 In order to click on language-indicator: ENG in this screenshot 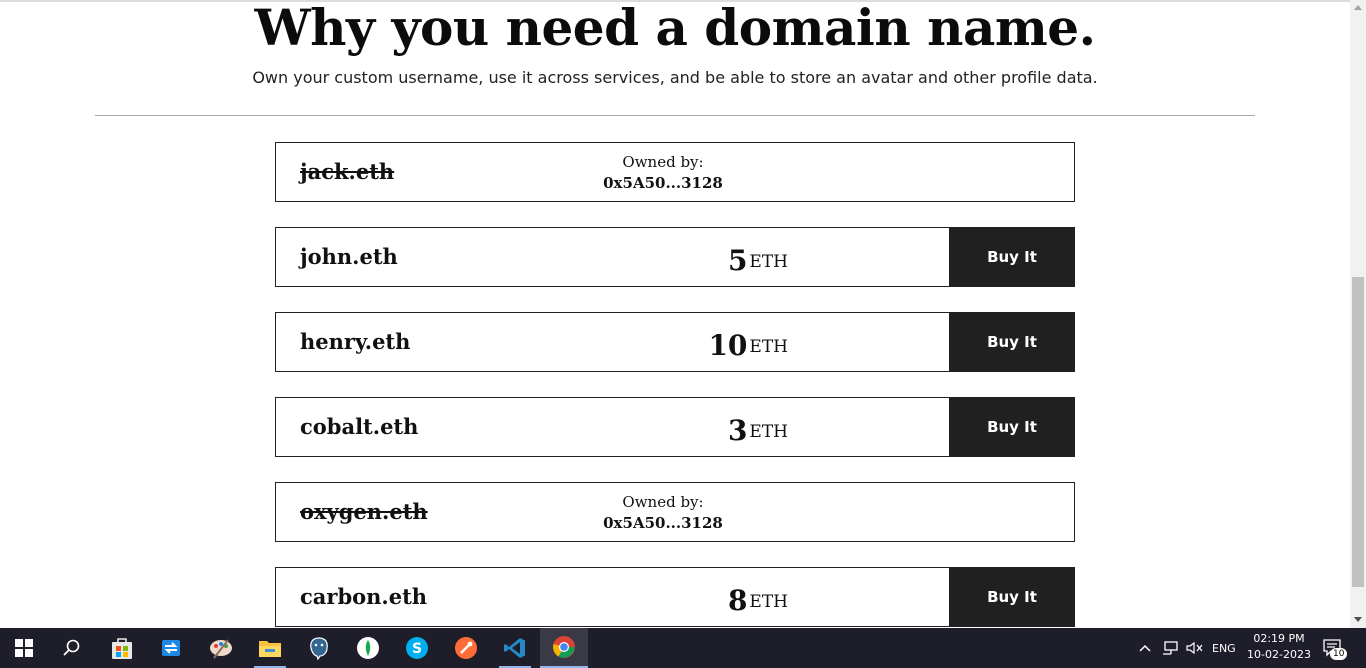, I will do `click(1224, 648)`.